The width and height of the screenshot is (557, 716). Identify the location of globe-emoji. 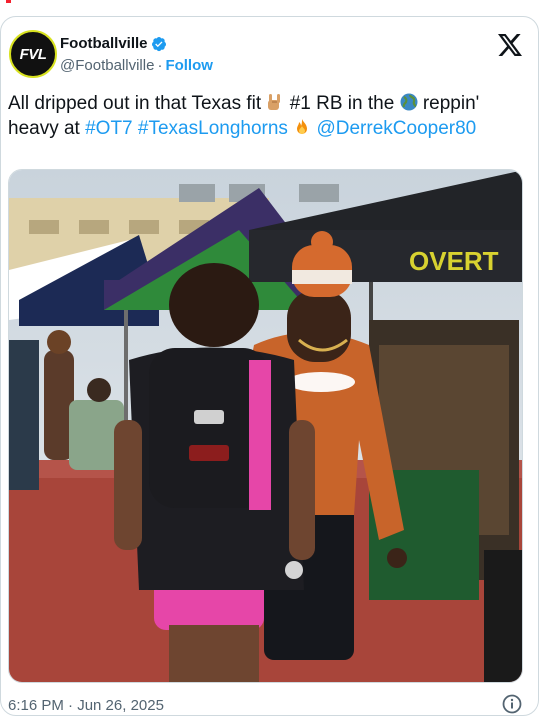
(409, 102).